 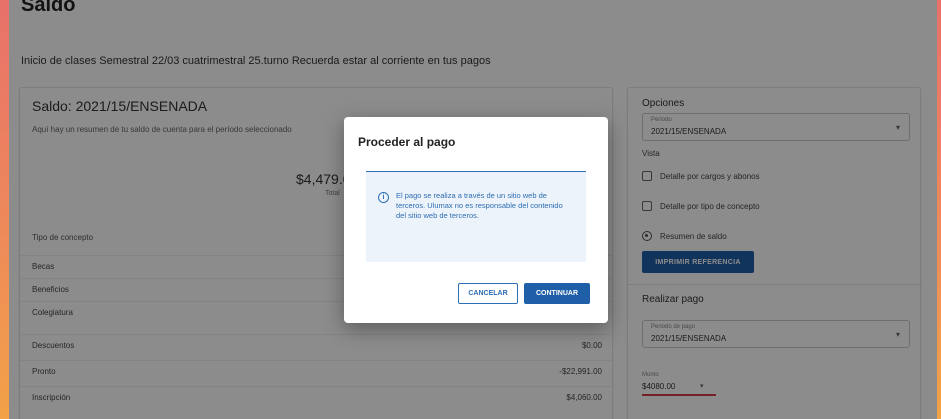 What do you see at coordinates (407, 142) in the screenshot?
I see `dialog-title: Proceder al pago` at bounding box center [407, 142].